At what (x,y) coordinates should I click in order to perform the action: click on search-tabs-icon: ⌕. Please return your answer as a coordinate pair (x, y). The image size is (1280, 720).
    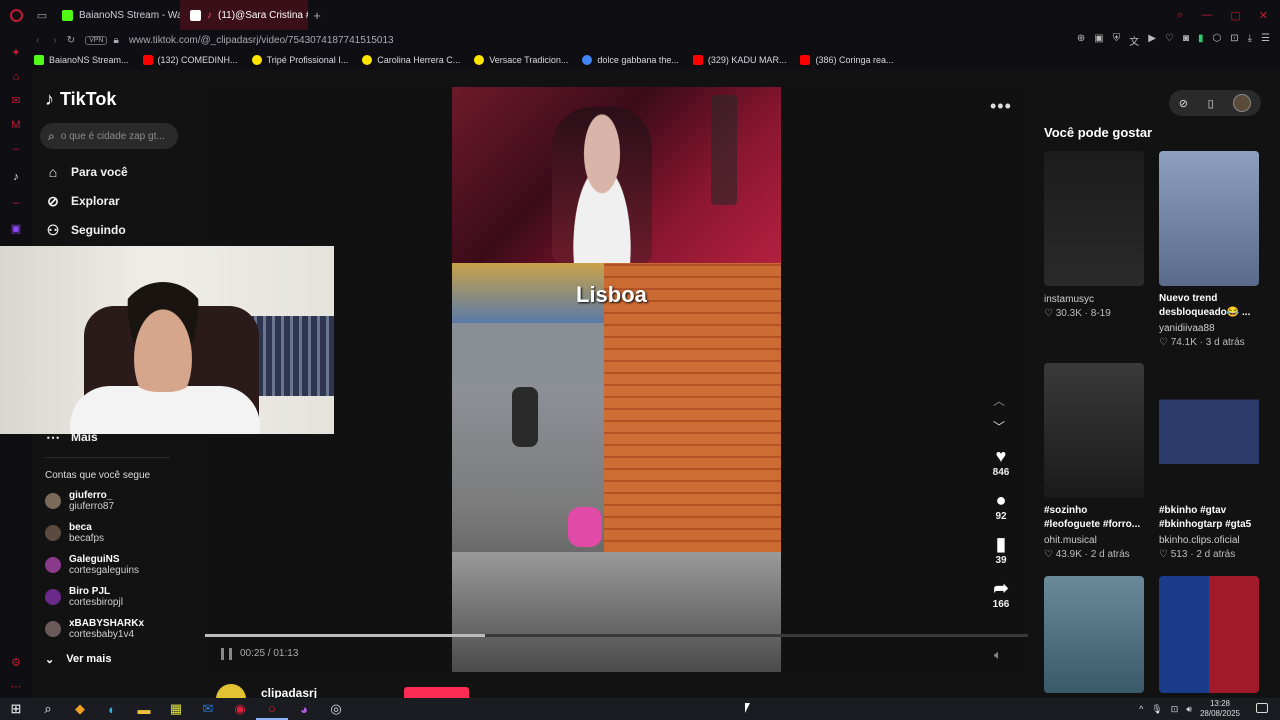
    Looking at the image, I should click on (1180, 15).